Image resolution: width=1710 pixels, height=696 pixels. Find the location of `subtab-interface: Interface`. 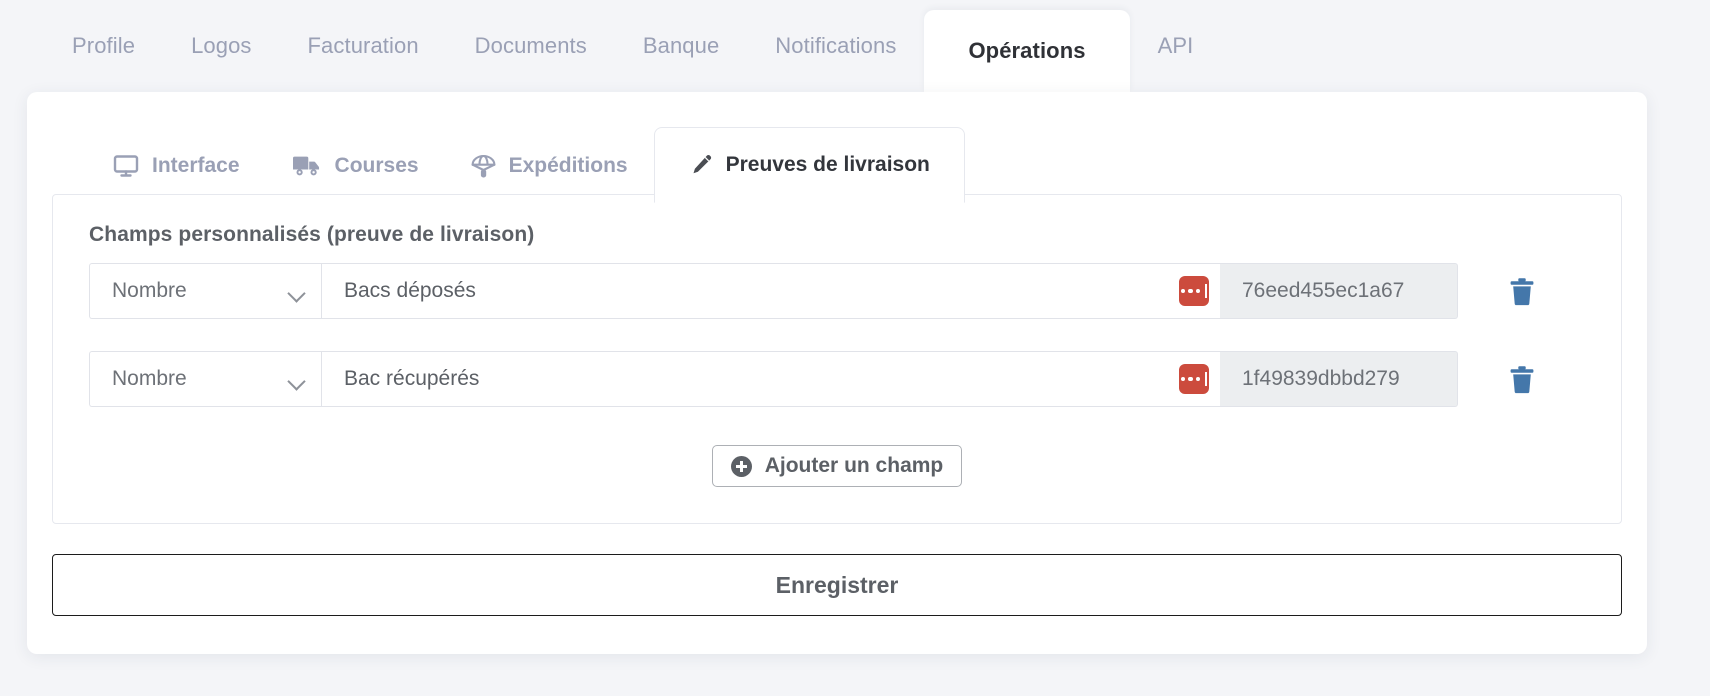

subtab-interface: Interface is located at coordinates (176, 166).